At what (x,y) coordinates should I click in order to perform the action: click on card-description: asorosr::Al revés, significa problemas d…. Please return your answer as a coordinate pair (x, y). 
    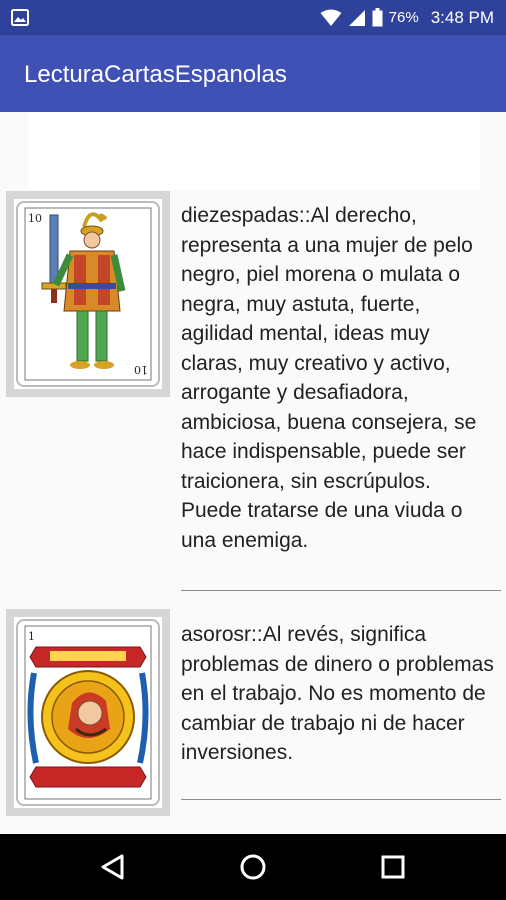
    Looking at the image, I should click on (337, 693).